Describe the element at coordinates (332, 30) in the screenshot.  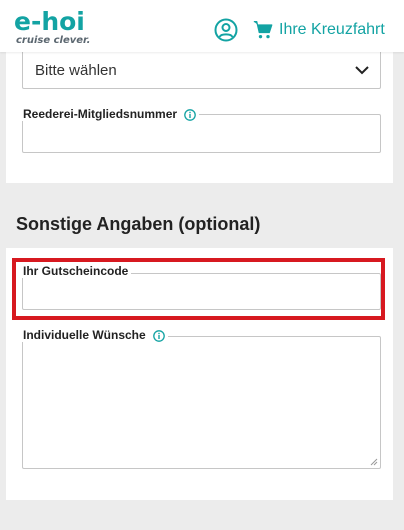
I see `cart-label: Ihre Kreuzfahrt` at that location.